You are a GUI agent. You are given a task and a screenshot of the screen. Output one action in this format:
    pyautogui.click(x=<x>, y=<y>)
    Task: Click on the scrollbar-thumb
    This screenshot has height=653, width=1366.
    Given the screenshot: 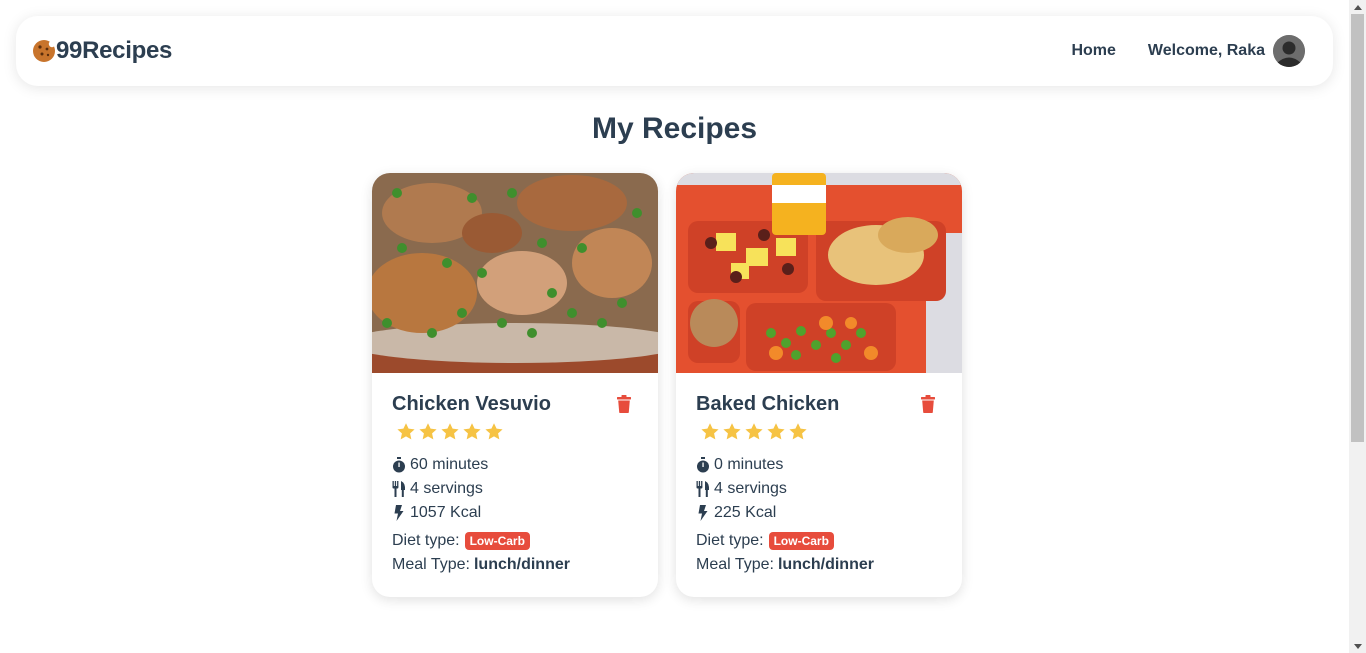 What is the action you would take?
    pyautogui.click(x=1357, y=228)
    